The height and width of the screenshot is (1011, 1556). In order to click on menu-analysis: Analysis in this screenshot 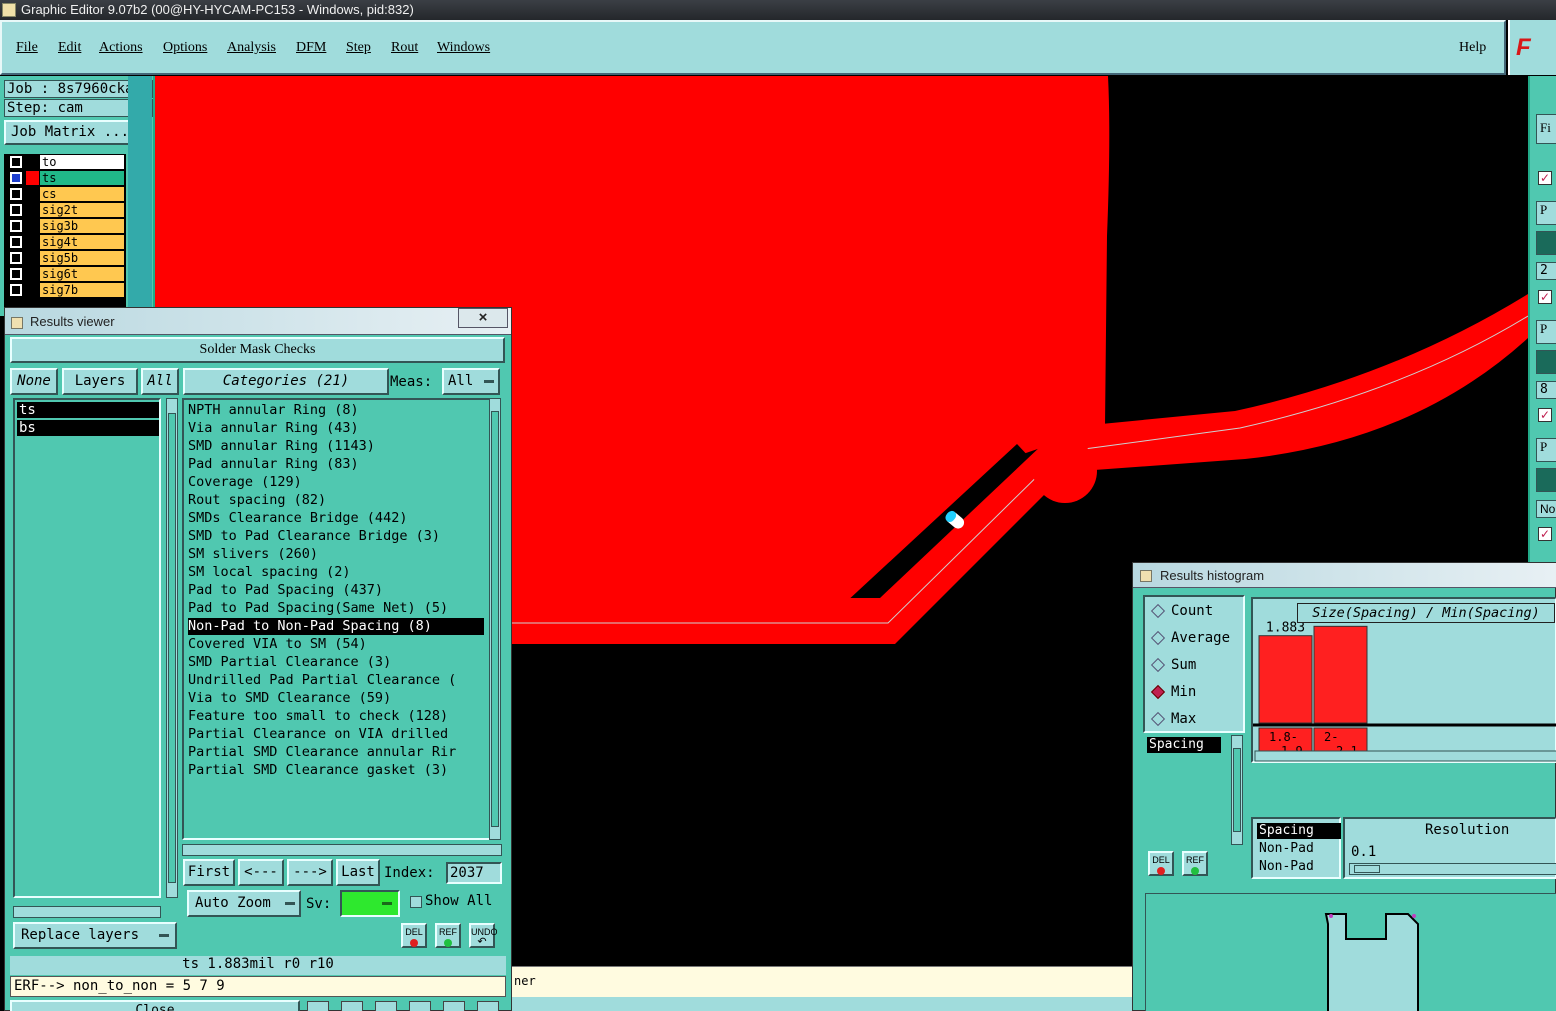, I will do `click(251, 48)`.